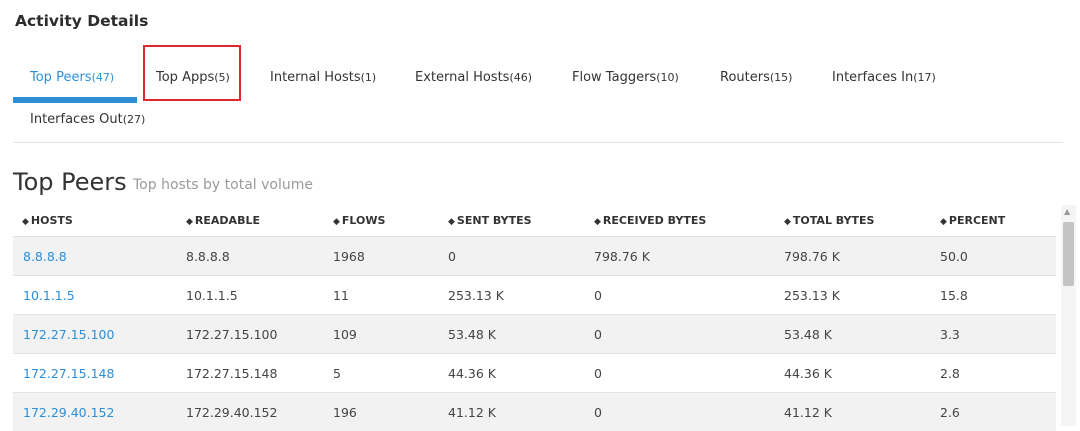 The width and height of the screenshot is (1080, 431). Describe the element at coordinates (812, 295) in the screenshot. I see `total-bytes-cell: 253.13 K` at that location.